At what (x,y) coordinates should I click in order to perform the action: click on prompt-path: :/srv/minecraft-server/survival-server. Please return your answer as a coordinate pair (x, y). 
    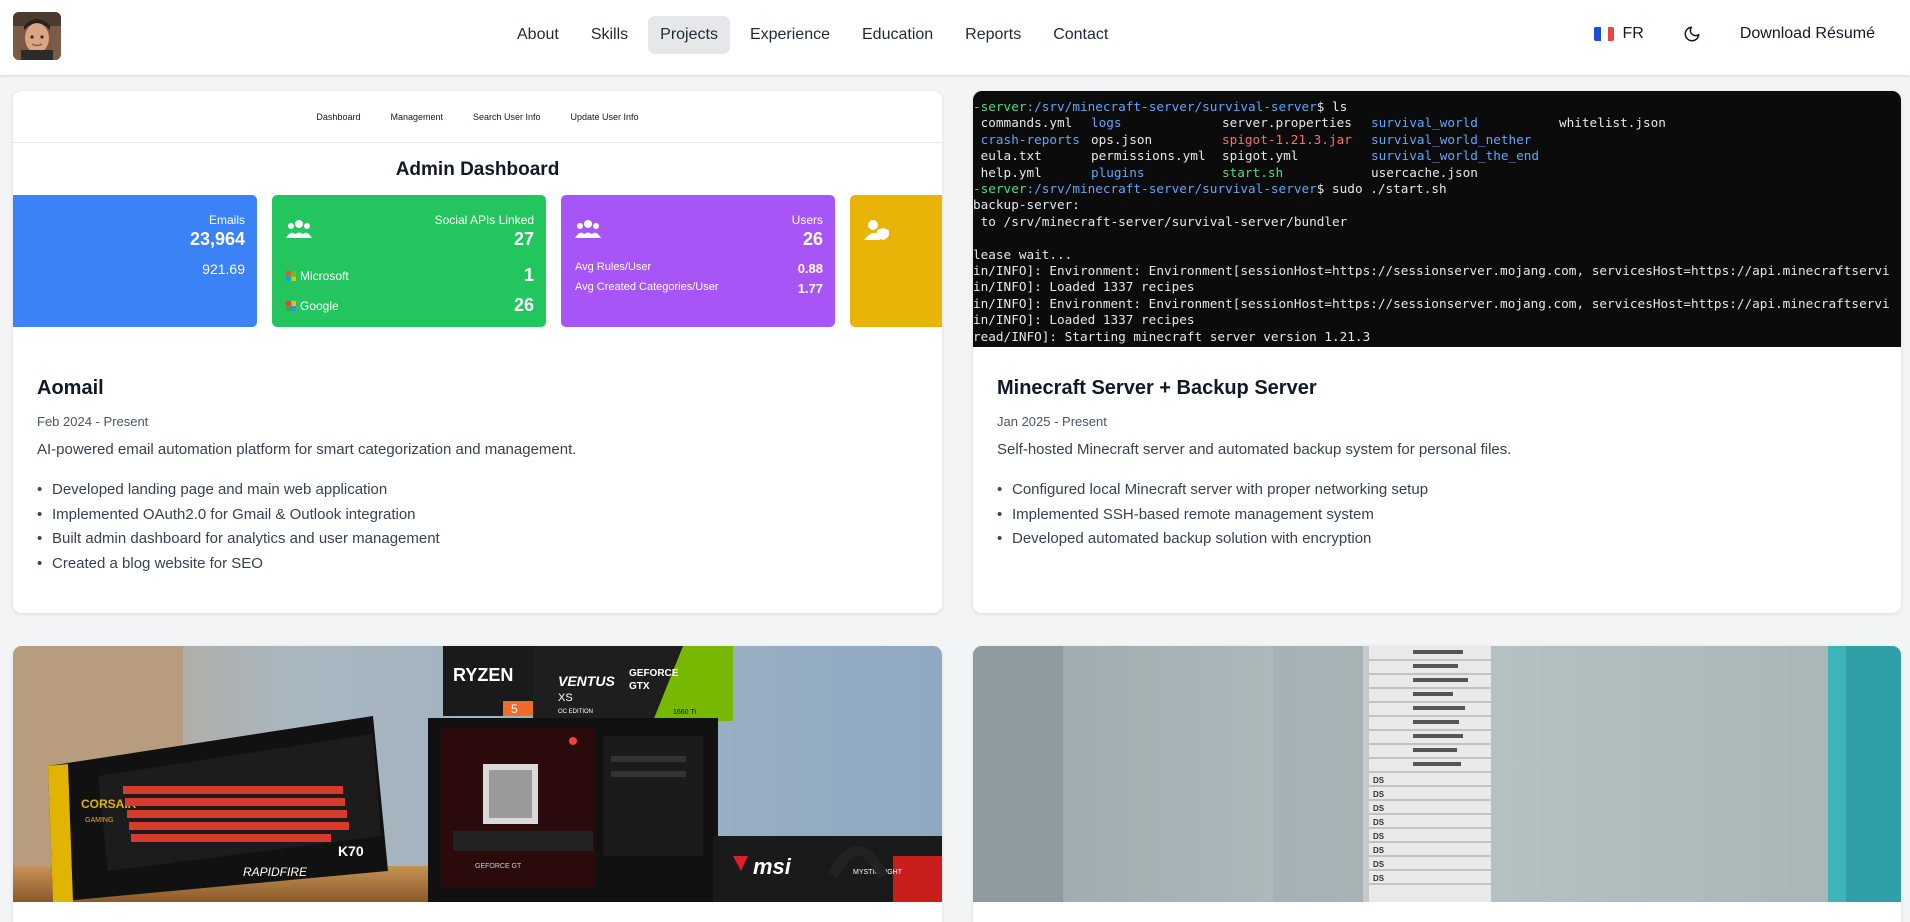
    Looking at the image, I should click on (1171, 189).